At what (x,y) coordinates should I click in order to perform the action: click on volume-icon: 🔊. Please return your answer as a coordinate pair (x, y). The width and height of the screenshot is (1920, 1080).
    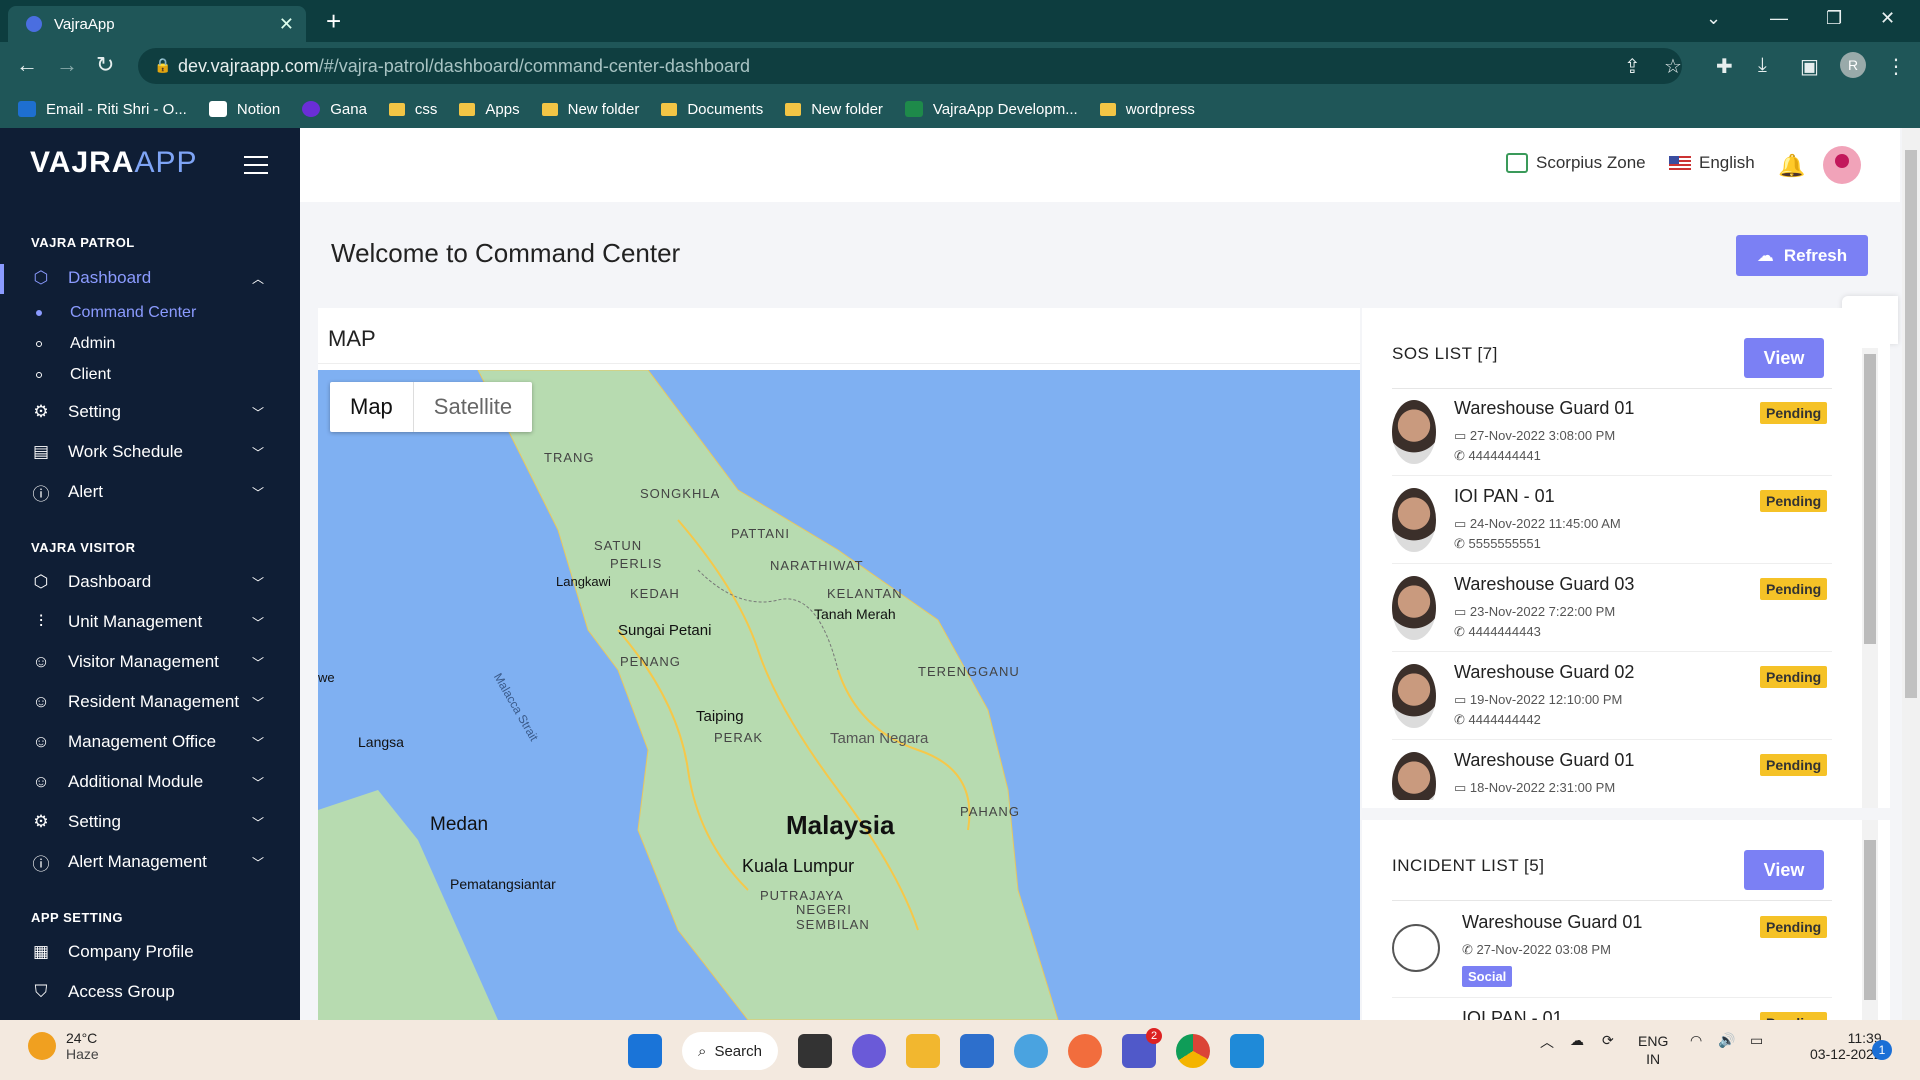
    Looking at the image, I should click on (1726, 1040).